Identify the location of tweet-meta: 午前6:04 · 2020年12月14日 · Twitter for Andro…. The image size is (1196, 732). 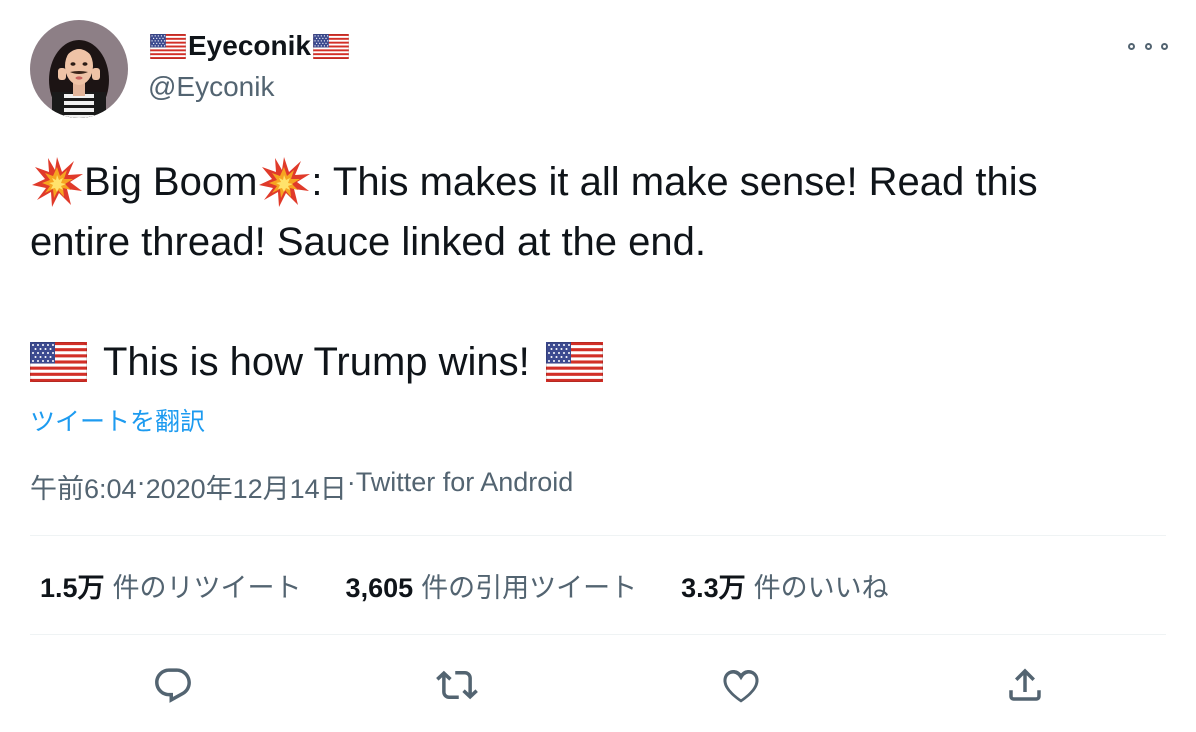
(301, 486).